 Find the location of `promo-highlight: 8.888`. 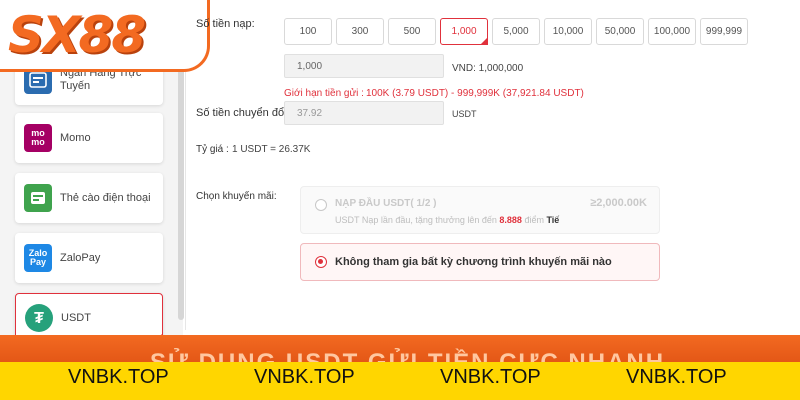

promo-highlight: 8.888 is located at coordinates (510, 220).